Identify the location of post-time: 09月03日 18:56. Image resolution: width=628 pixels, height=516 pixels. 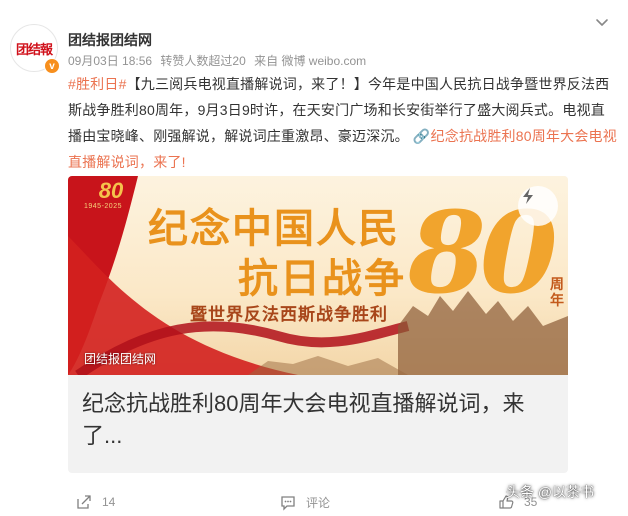
(110, 61).